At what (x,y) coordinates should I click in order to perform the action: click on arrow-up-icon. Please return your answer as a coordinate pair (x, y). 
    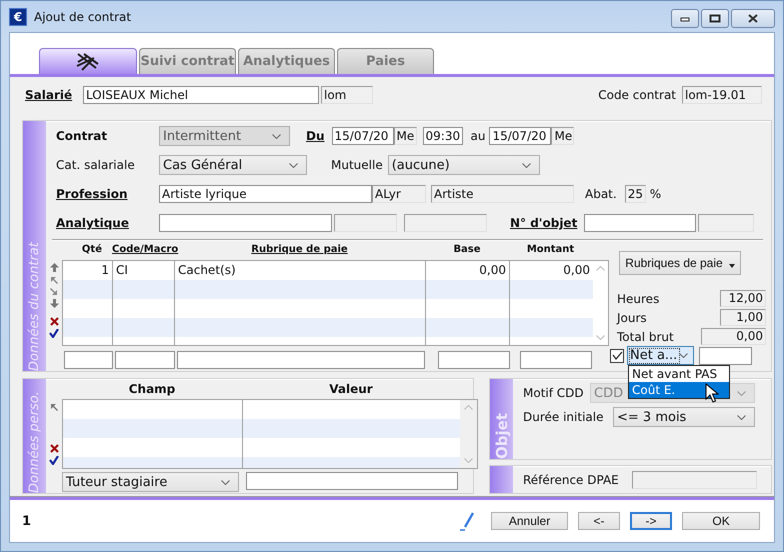
    Looking at the image, I should click on (54, 406).